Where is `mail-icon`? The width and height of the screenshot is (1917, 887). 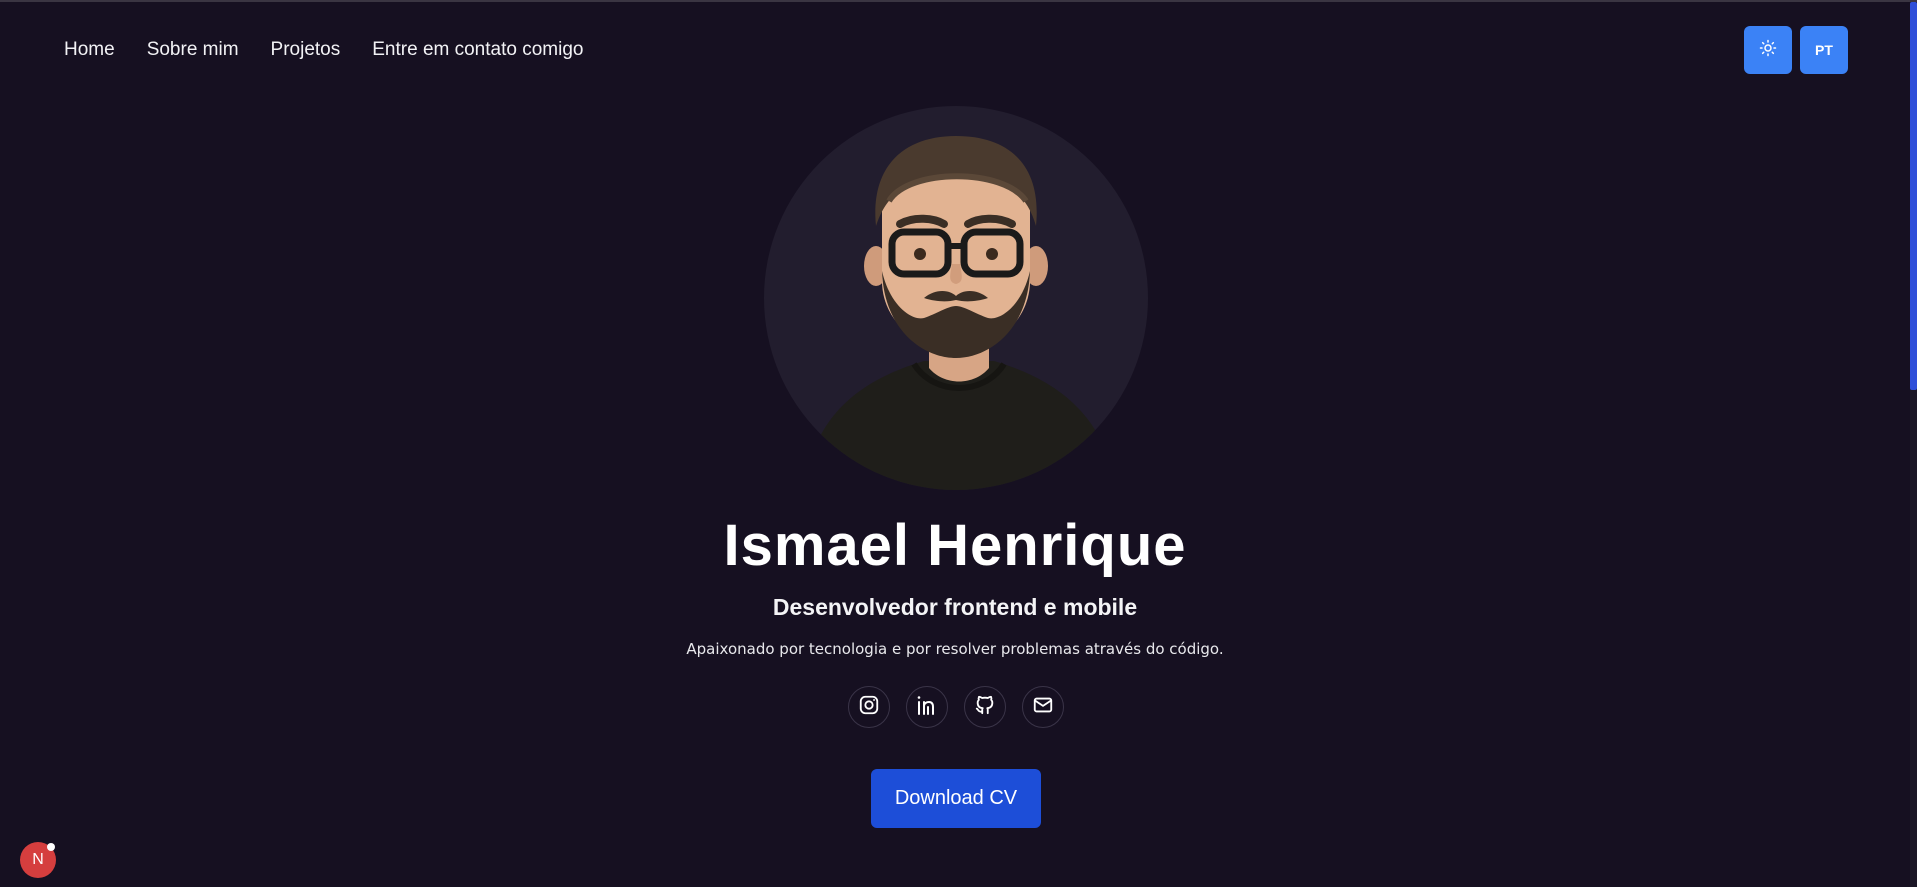
mail-icon is located at coordinates (1043, 707).